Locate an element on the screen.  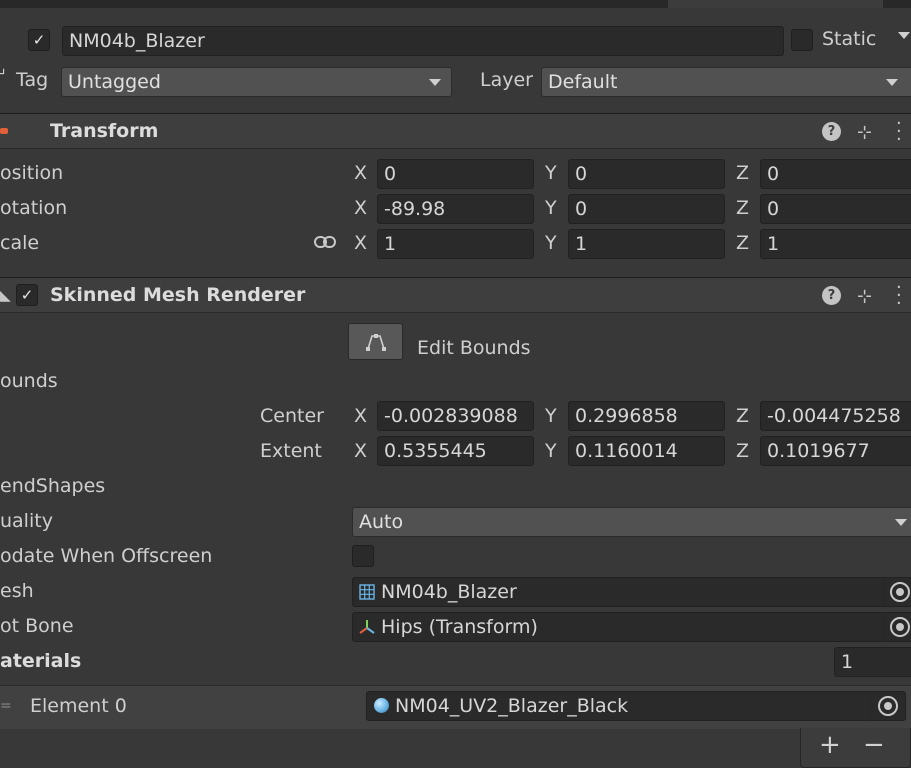
materials-size-field: 1 is located at coordinates (872, 662).